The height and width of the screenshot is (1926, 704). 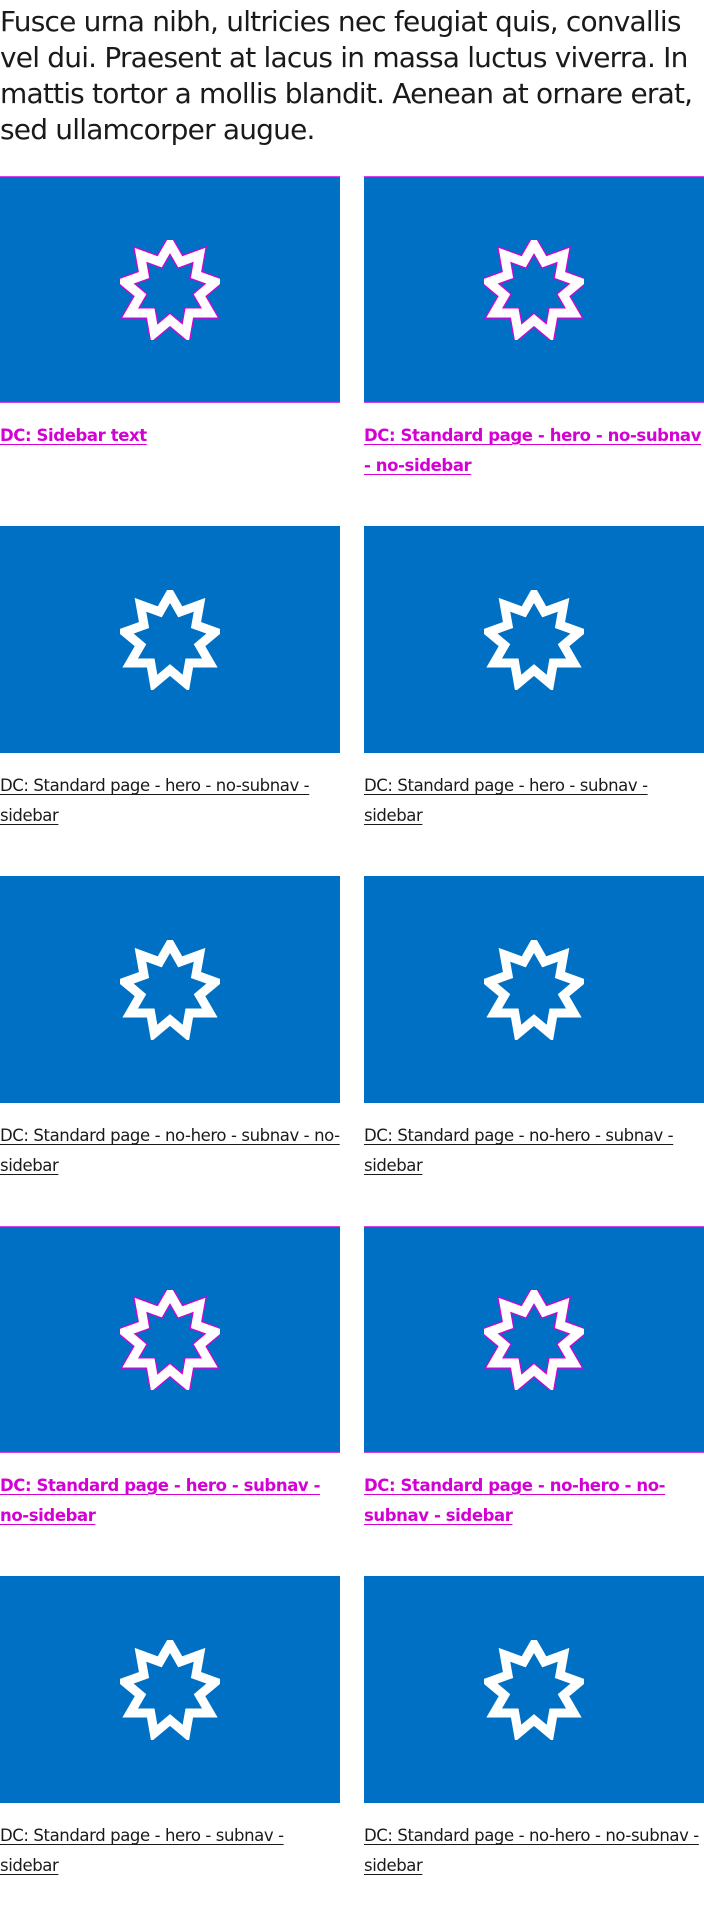 I want to click on card-title-link: DC: Sidebar text, so click(x=170, y=436).